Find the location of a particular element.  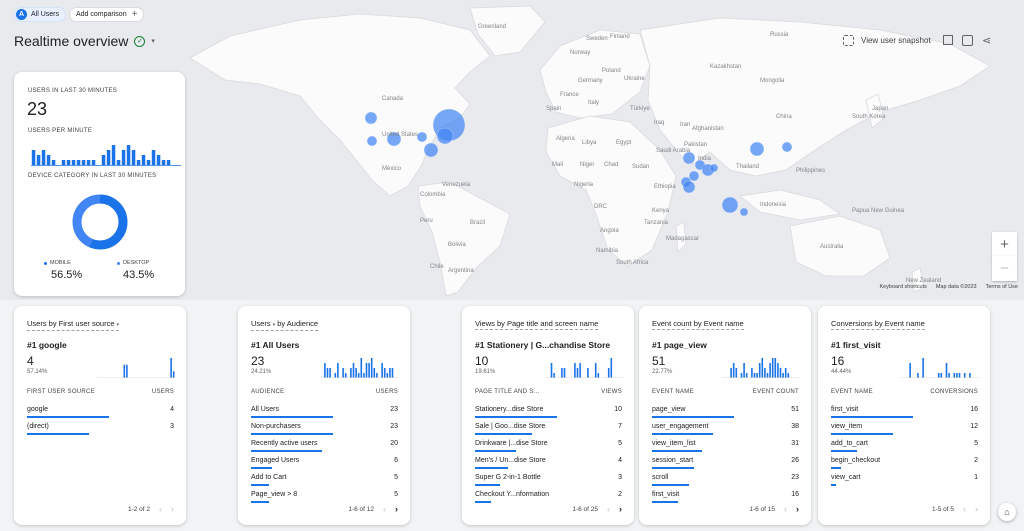

map-label: Egypt is located at coordinates (623, 143).